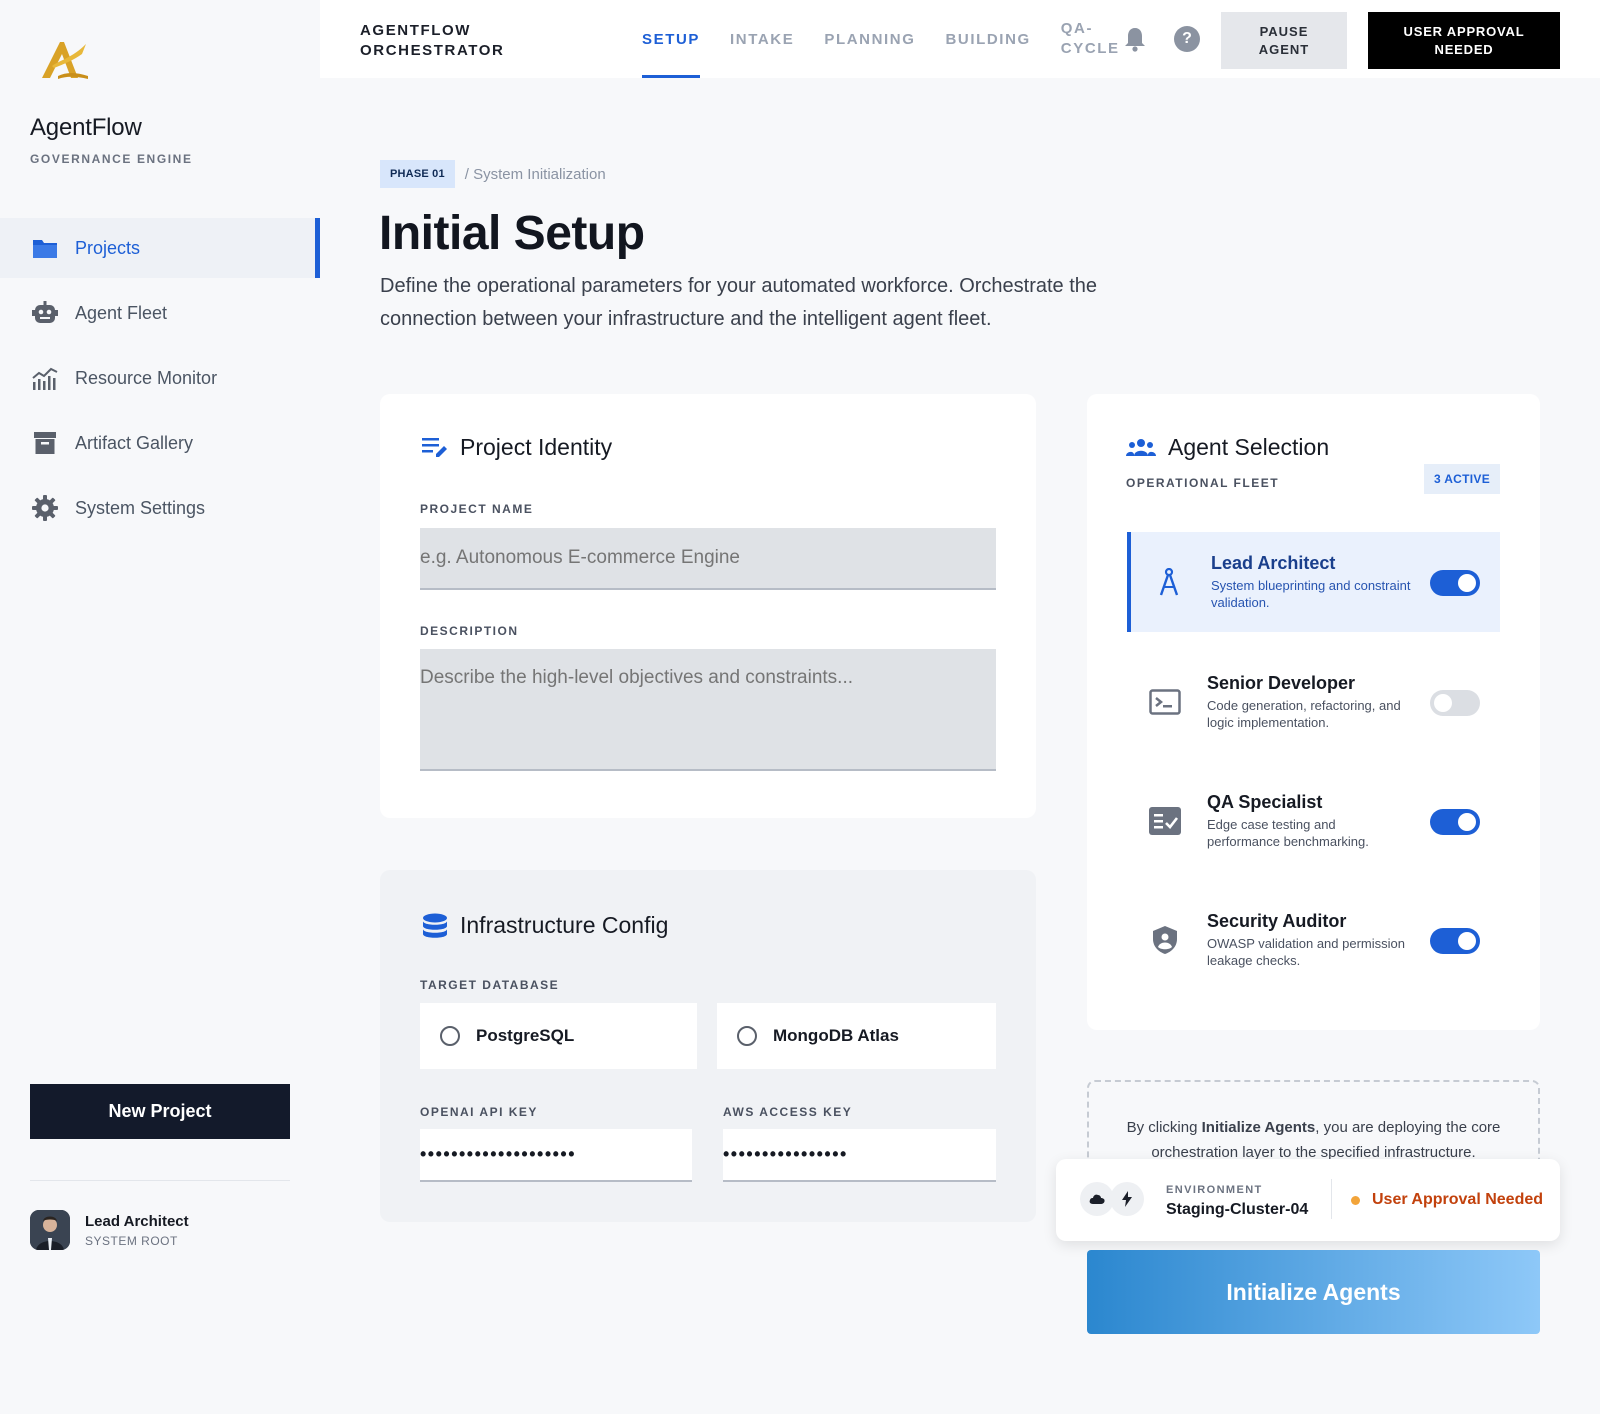 The height and width of the screenshot is (1414, 1600). I want to click on chart-icon, so click(45, 378).